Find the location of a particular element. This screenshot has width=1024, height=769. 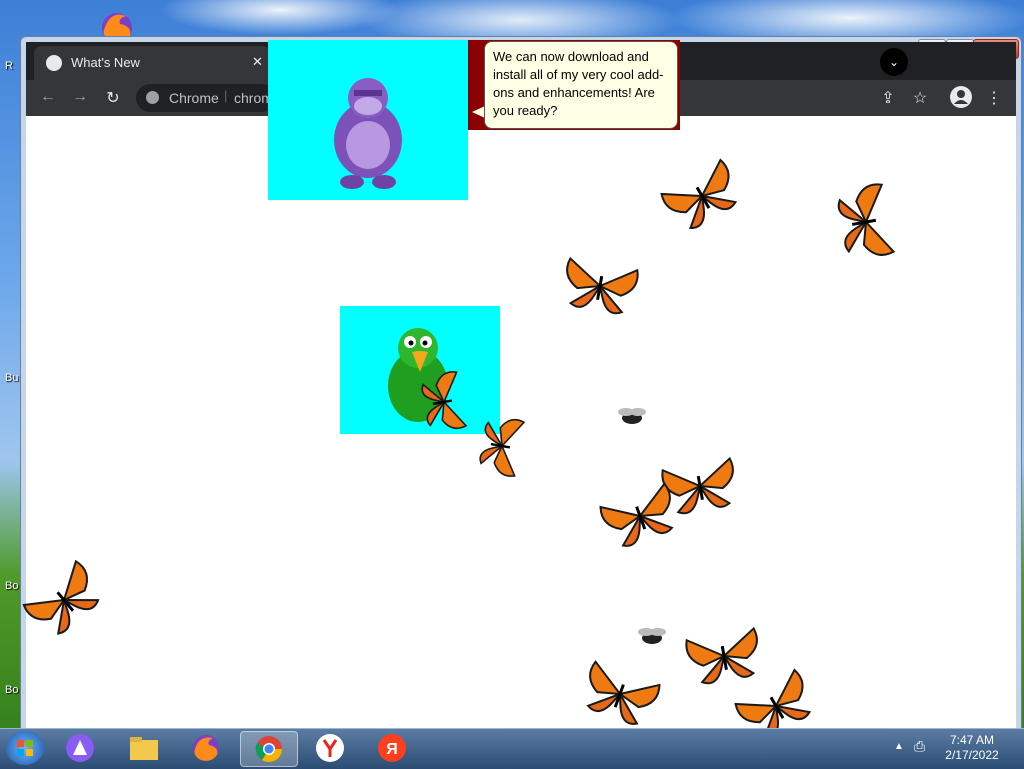

tab-close-icon: ✕ is located at coordinates (257, 62).